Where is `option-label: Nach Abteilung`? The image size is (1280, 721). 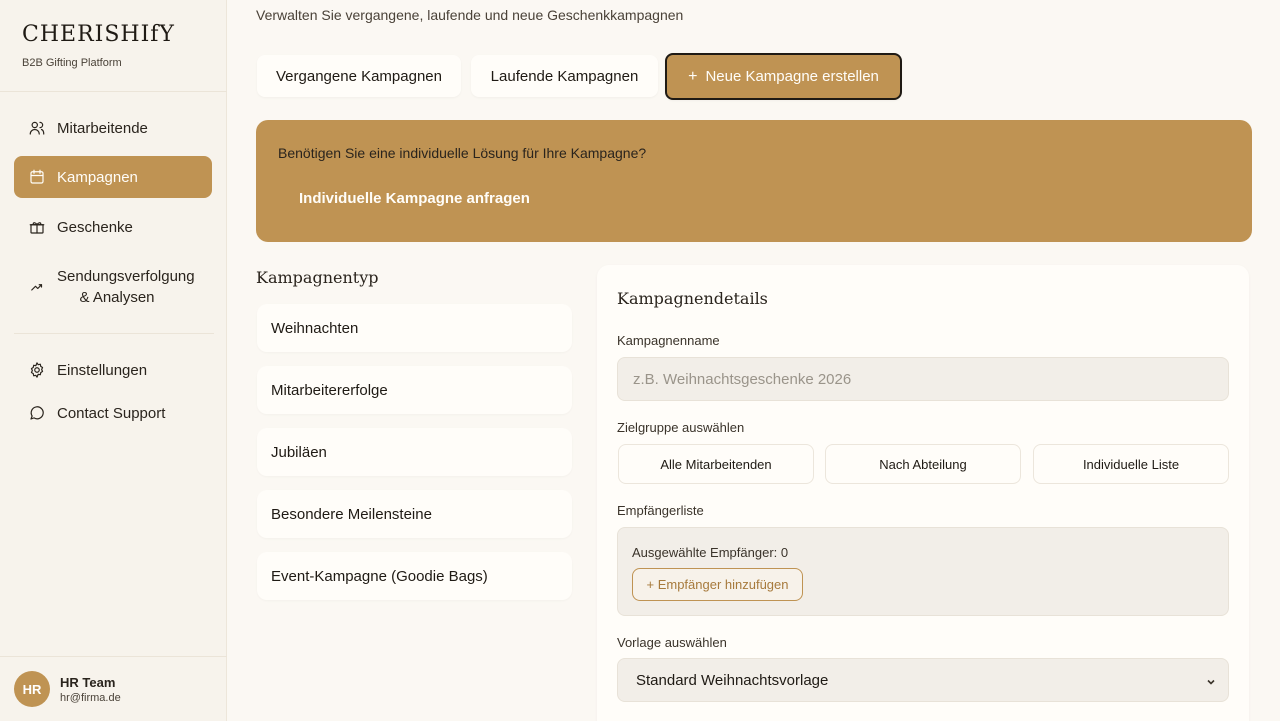 option-label: Nach Abteilung is located at coordinates (923, 464).